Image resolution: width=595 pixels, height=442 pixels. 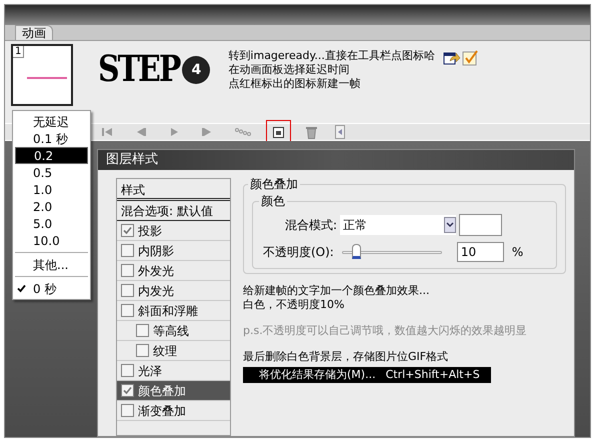 I want to click on first-frame-icon, so click(x=107, y=132).